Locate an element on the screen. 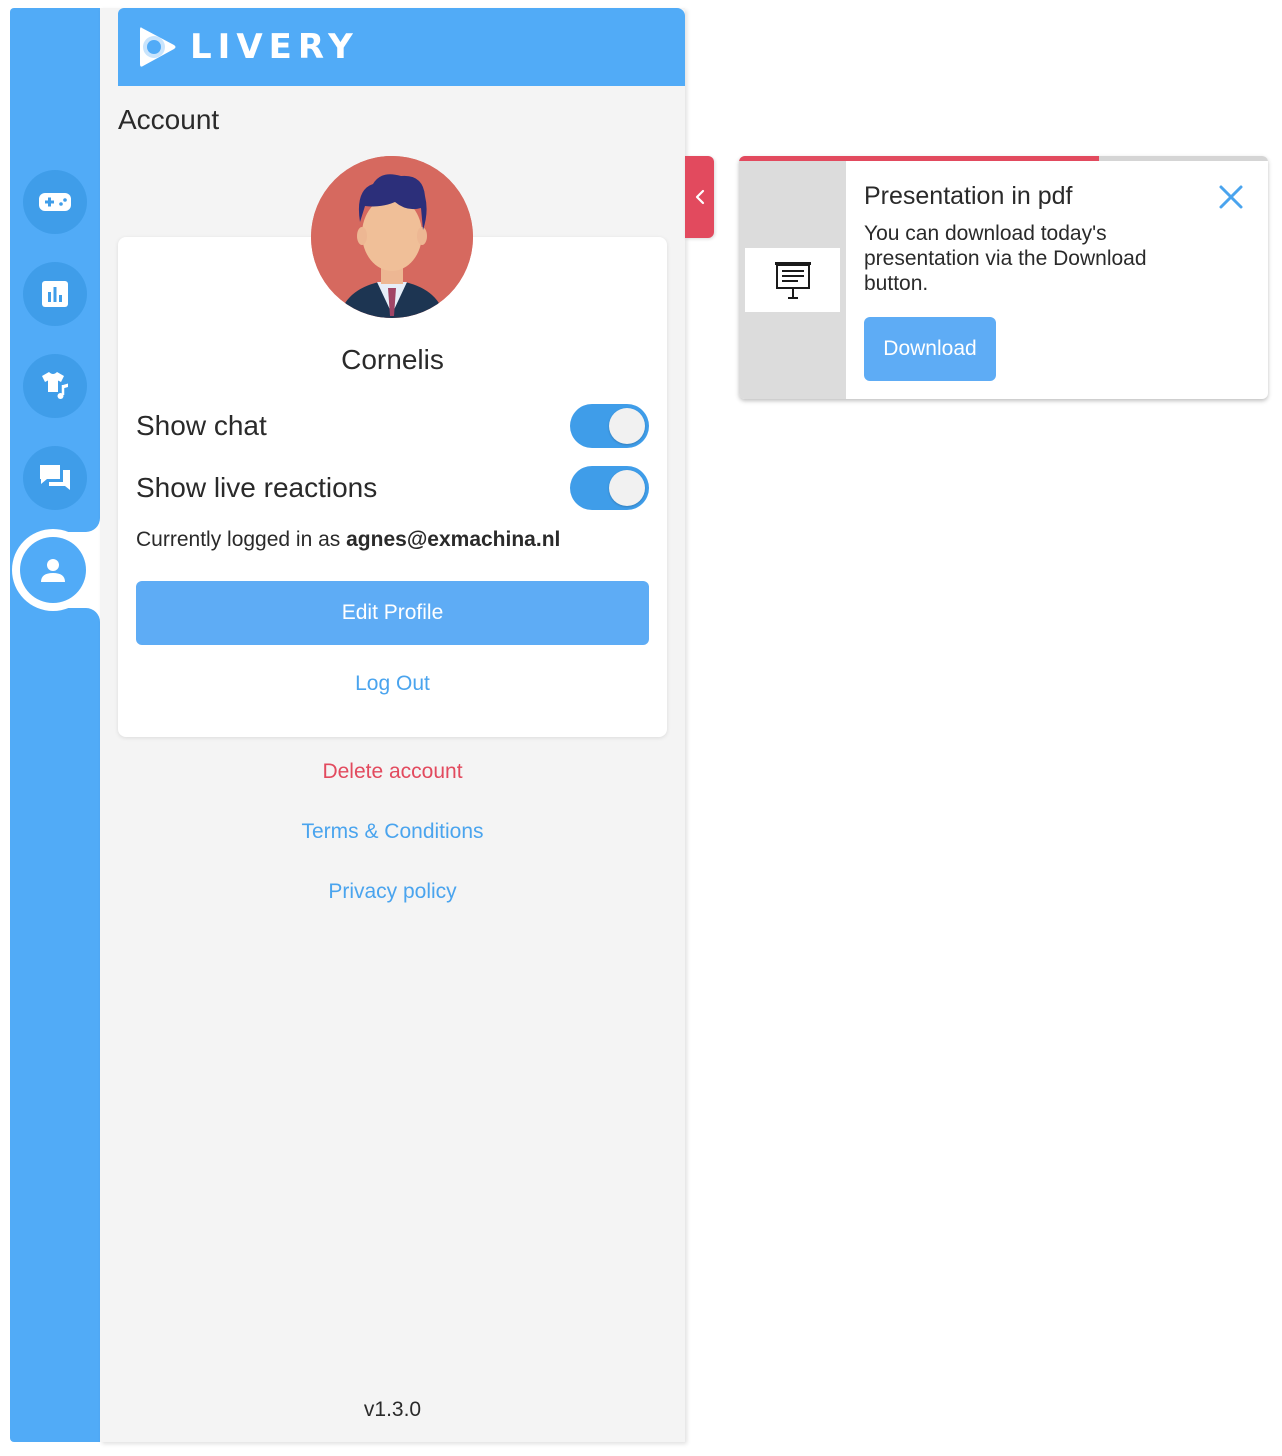  page-title: Account is located at coordinates (169, 119).